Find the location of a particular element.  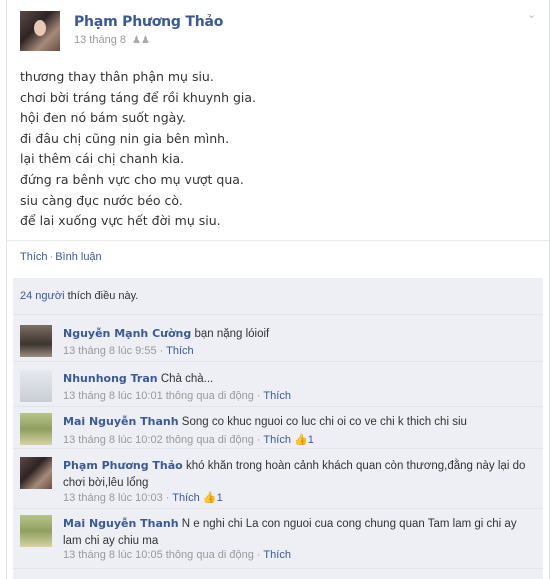

comment-text: Nguyễn Mạnh Cường bạn nặng lóioif is located at coordinates (298, 334).